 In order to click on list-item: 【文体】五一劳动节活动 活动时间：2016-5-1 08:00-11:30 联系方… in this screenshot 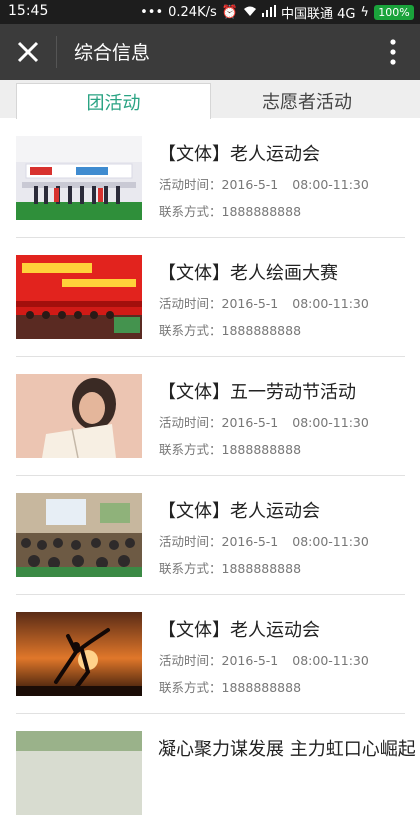, I will do `click(210, 416)`.